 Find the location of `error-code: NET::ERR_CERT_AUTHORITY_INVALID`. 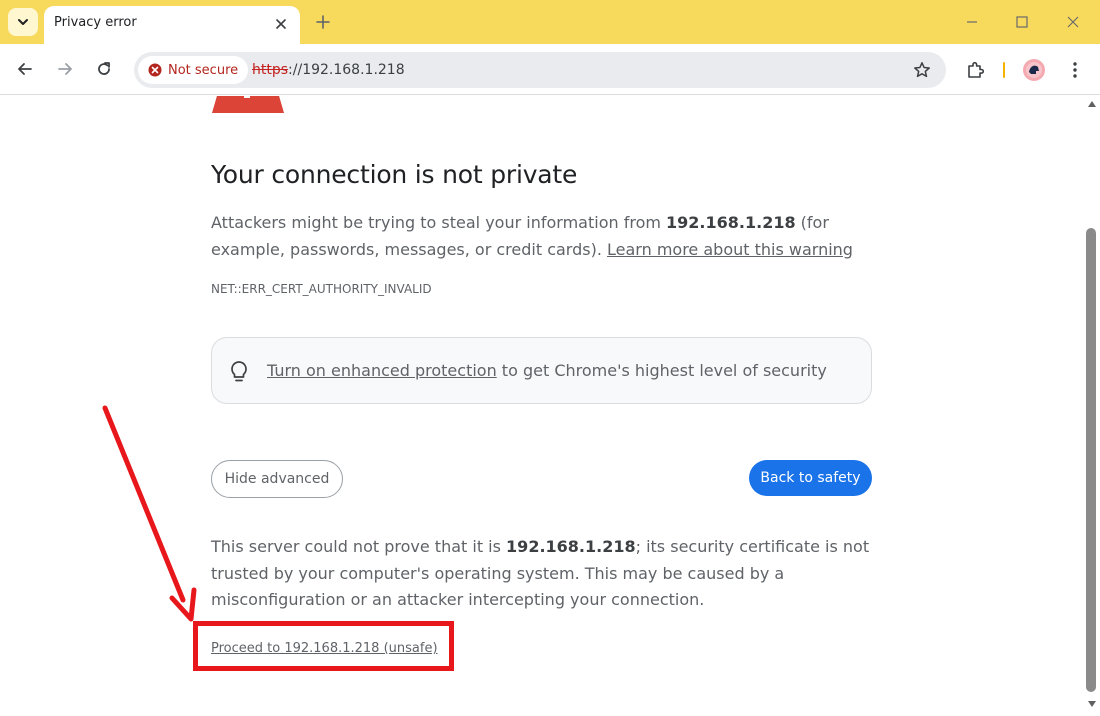

error-code: NET::ERR_CERT_AUTHORITY_INVALID is located at coordinates (321, 289).